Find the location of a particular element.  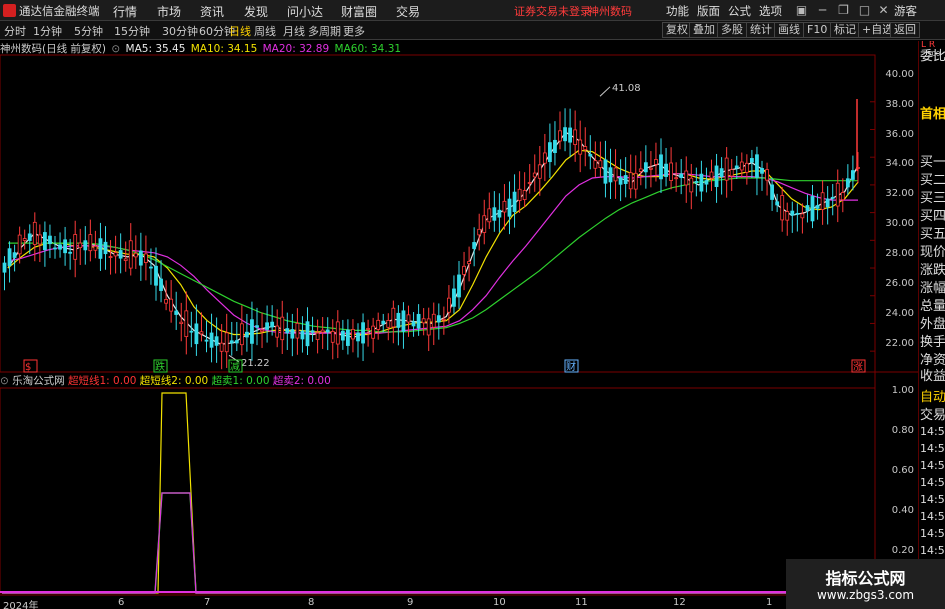

menu-caifuquan: 财富圈 is located at coordinates (359, 11).